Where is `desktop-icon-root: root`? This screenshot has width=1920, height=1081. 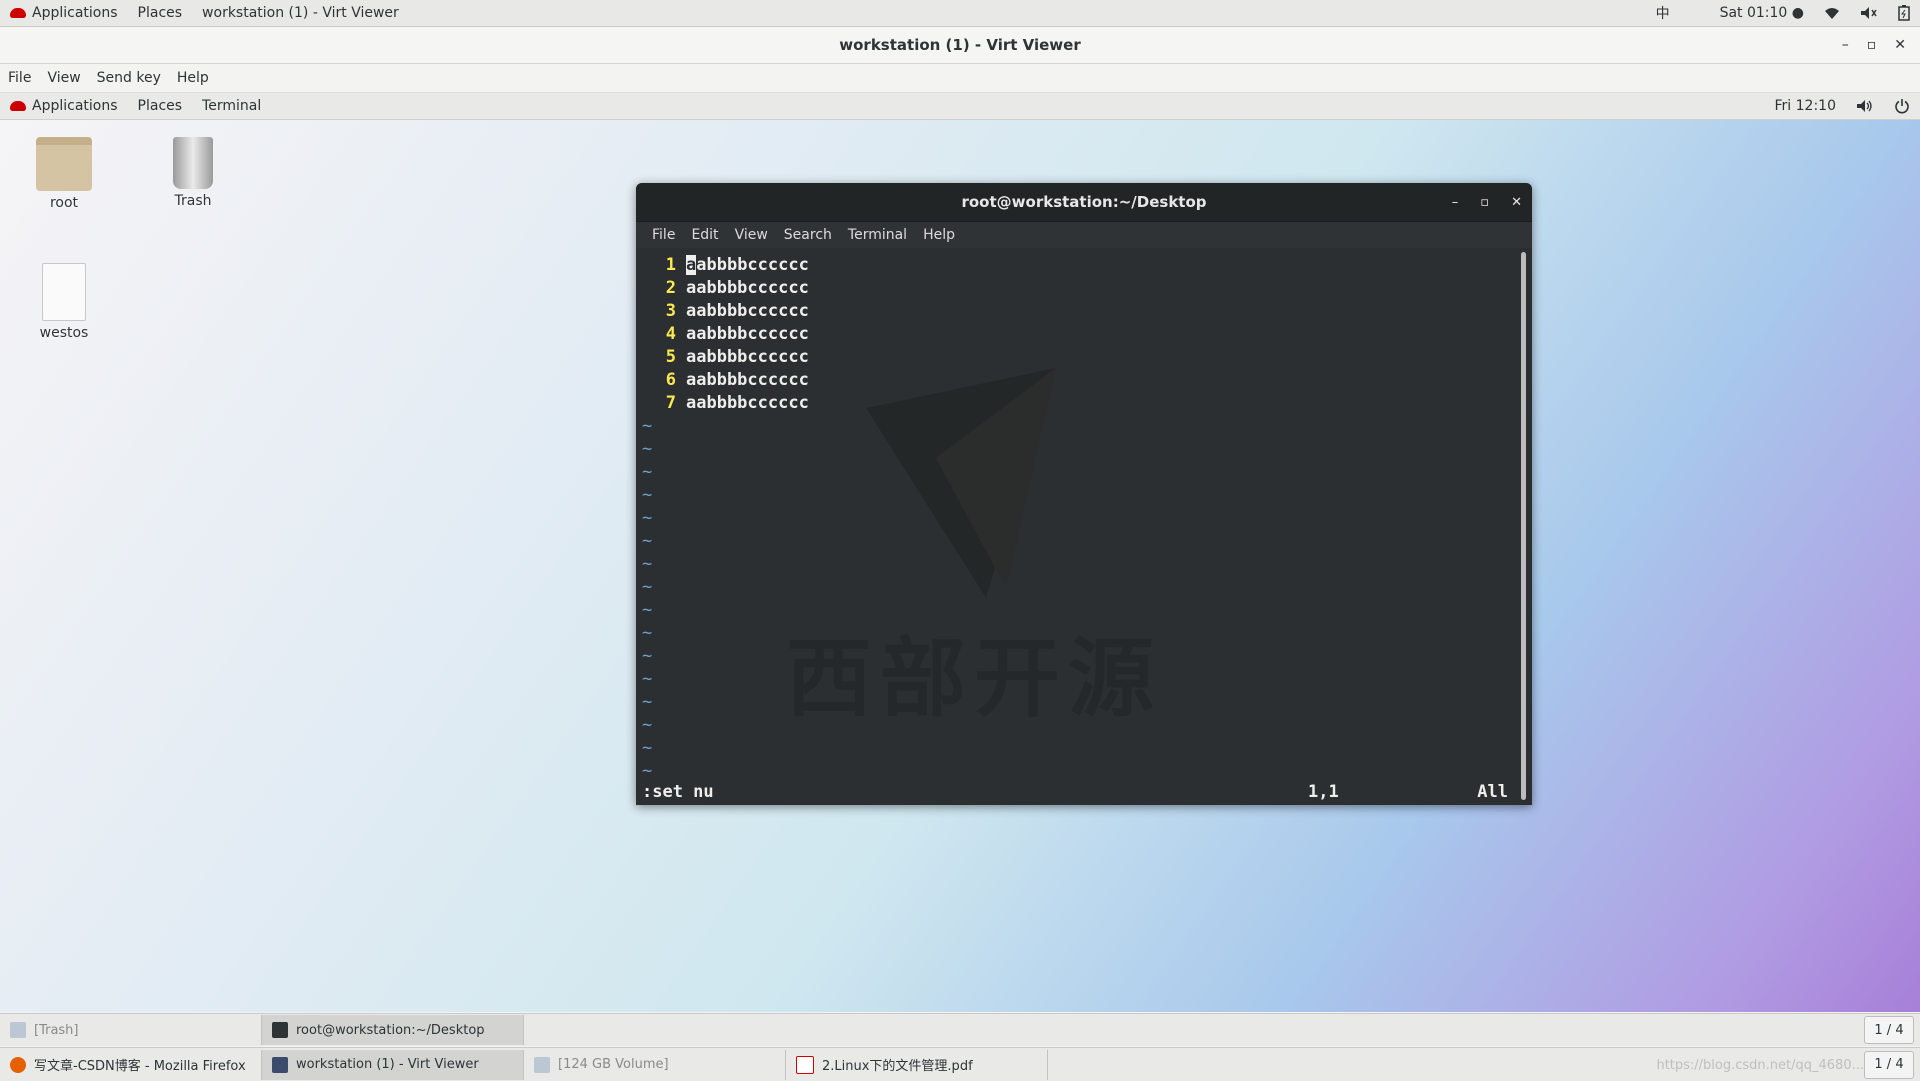
desktop-icon-root: root is located at coordinates (64, 174).